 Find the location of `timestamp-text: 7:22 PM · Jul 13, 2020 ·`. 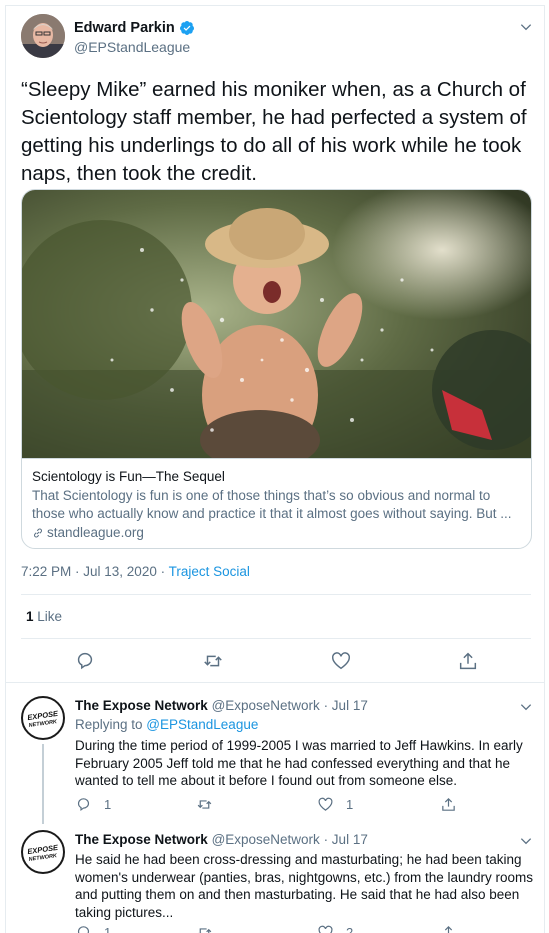

timestamp-text: 7:22 PM · Jul 13, 2020 · is located at coordinates (95, 571).